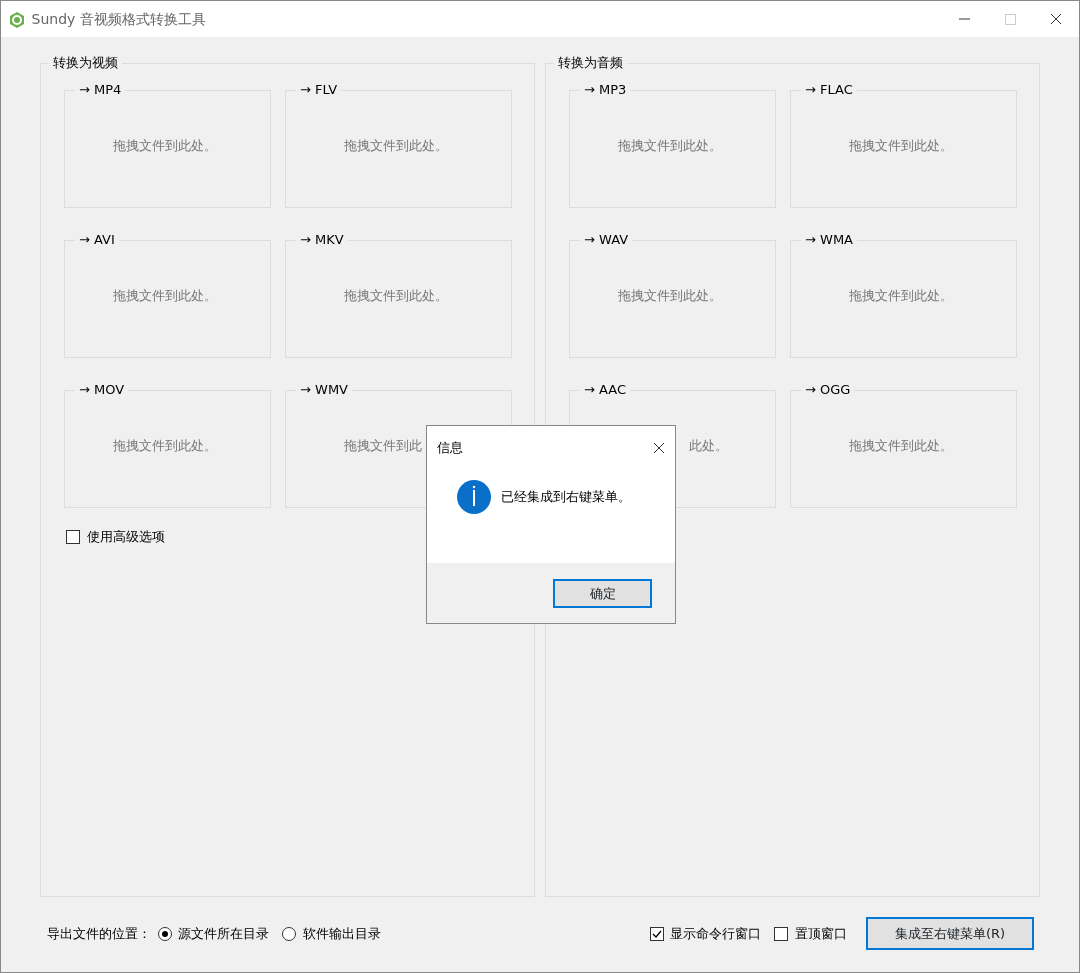  What do you see at coordinates (820, 933) in the screenshot?
I see `checkbox-label: 置顶窗口` at bounding box center [820, 933].